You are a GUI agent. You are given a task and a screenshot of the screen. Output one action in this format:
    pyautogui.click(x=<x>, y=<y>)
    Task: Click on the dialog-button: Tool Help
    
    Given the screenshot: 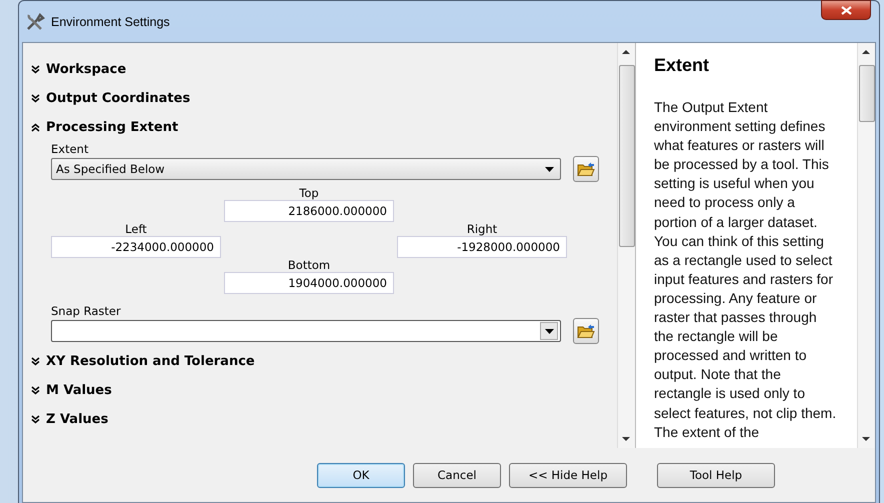 What is the action you would take?
    pyautogui.click(x=716, y=475)
    